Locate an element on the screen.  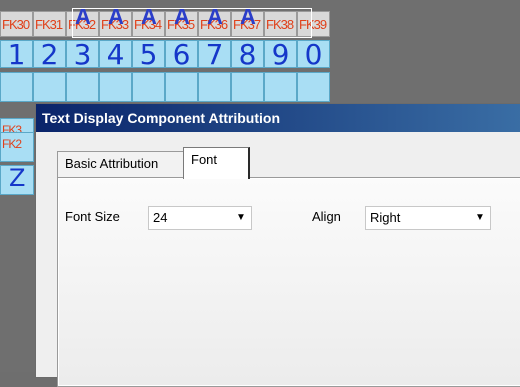
fk-cell: FK31 is located at coordinates (49, 24).